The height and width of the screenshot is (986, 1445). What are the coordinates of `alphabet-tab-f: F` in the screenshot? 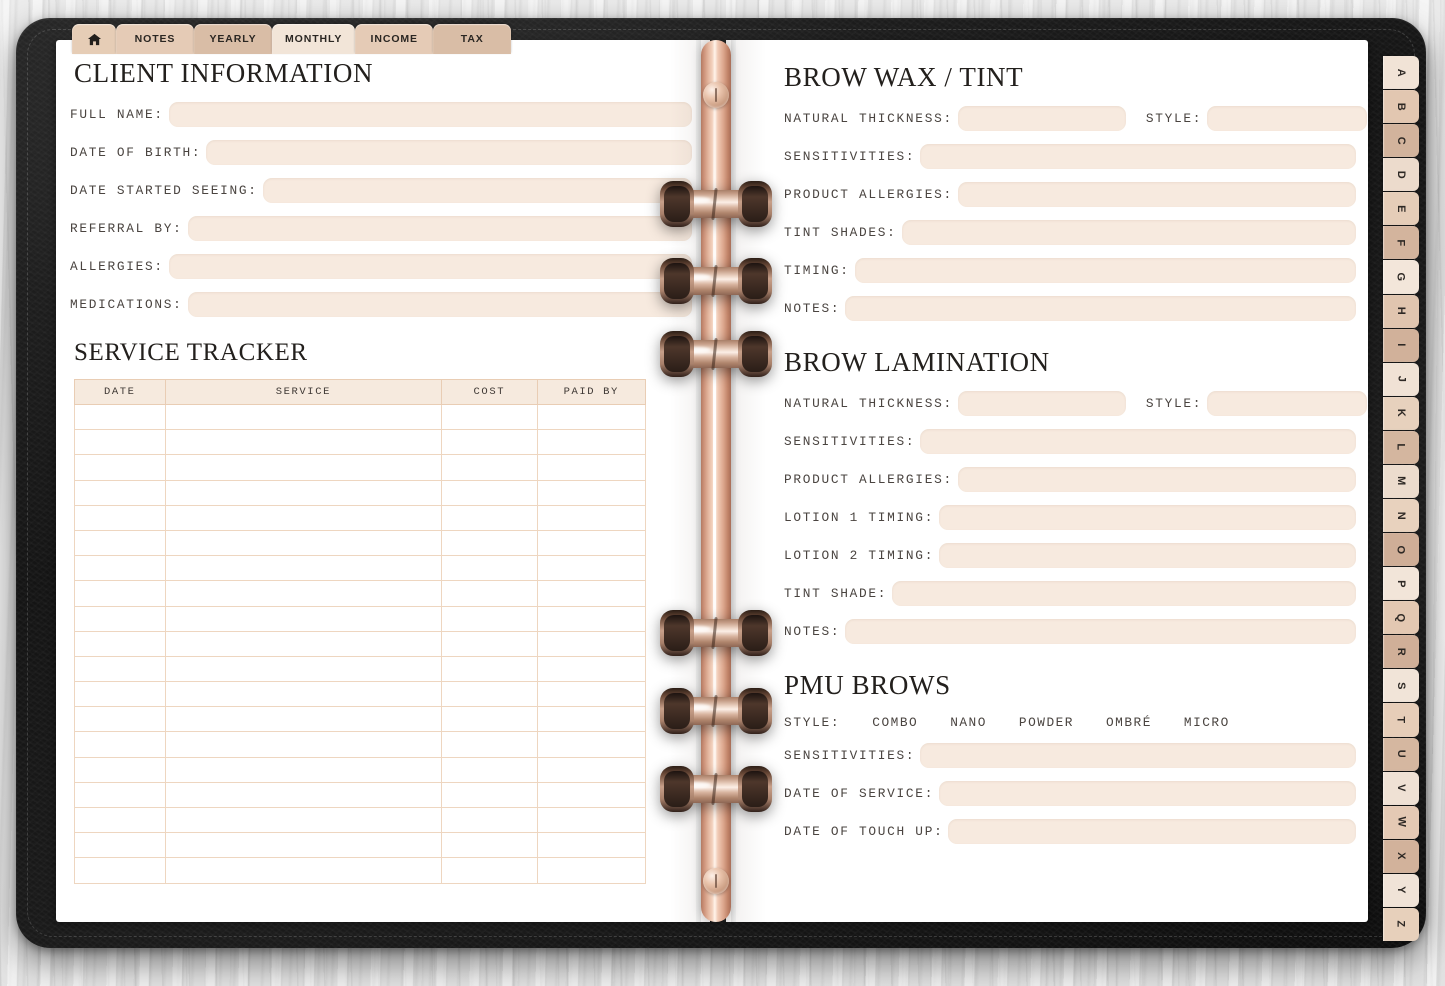 It's located at (1401, 243).